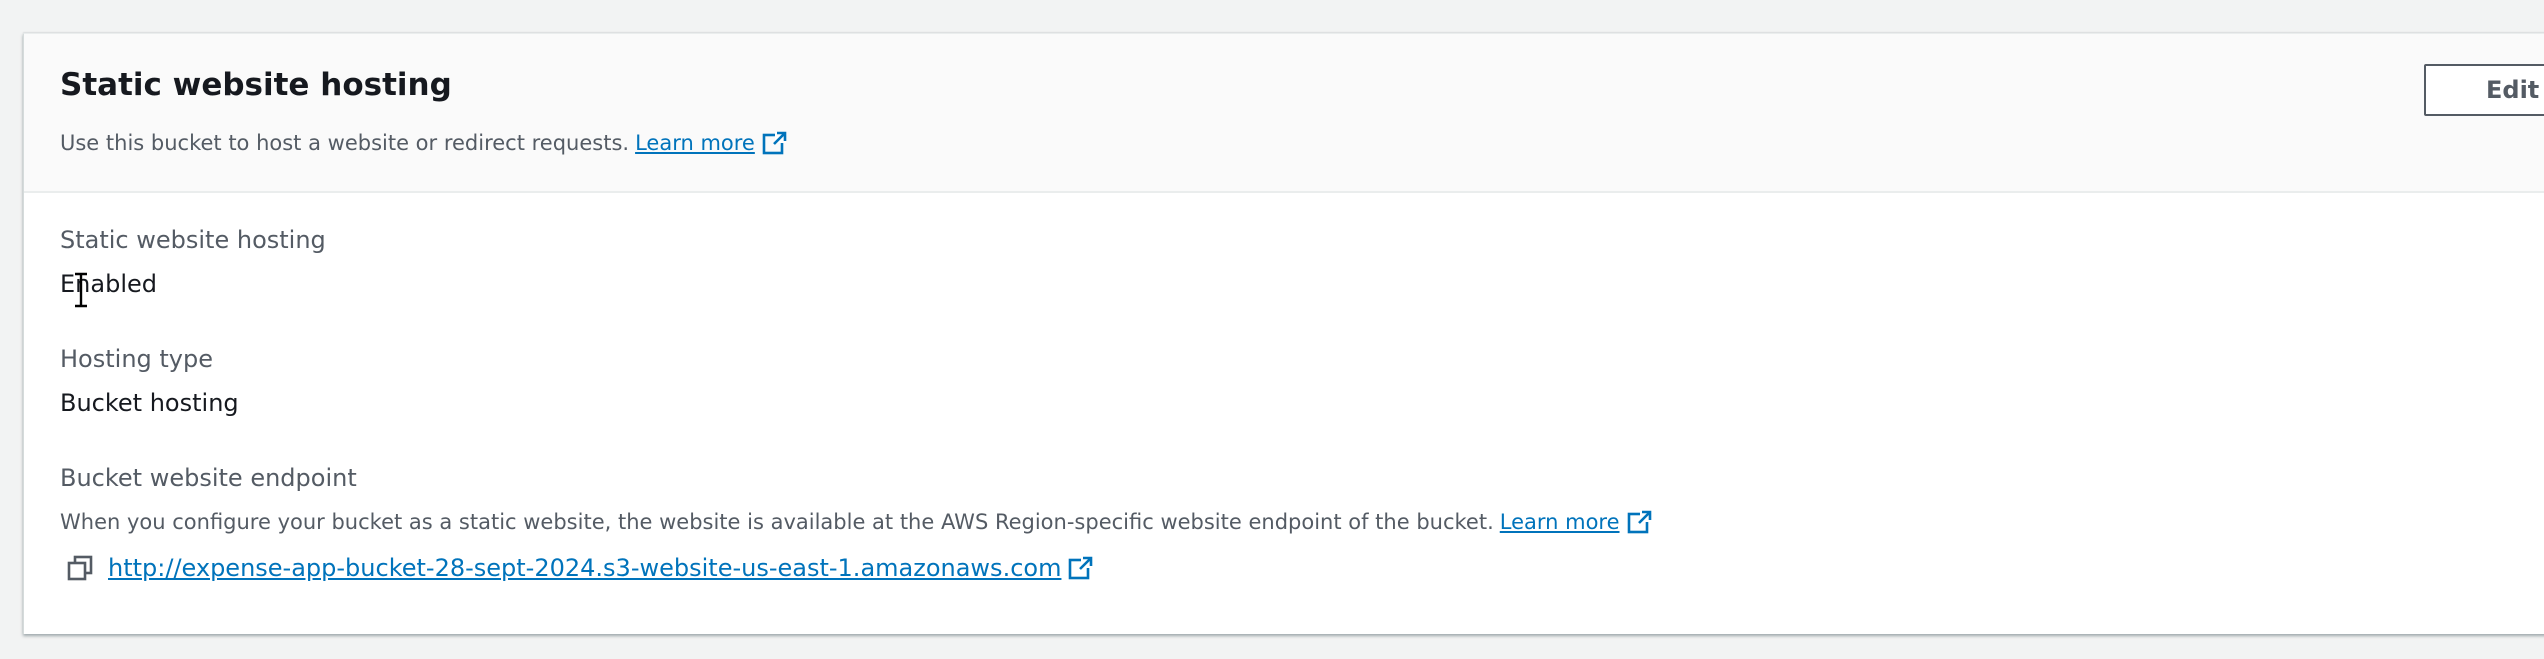 The image size is (2544, 659). What do you see at coordinates (2484, 90) in the screenshot?
I see `edit-button: Edit` at bounding box center [2484, 90].